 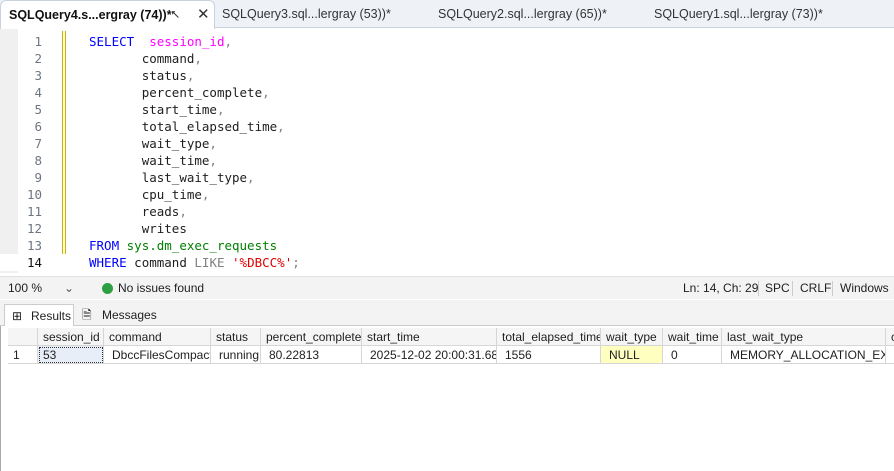 I want to click on column-name: cpu_time, so click(x=171, y=194).